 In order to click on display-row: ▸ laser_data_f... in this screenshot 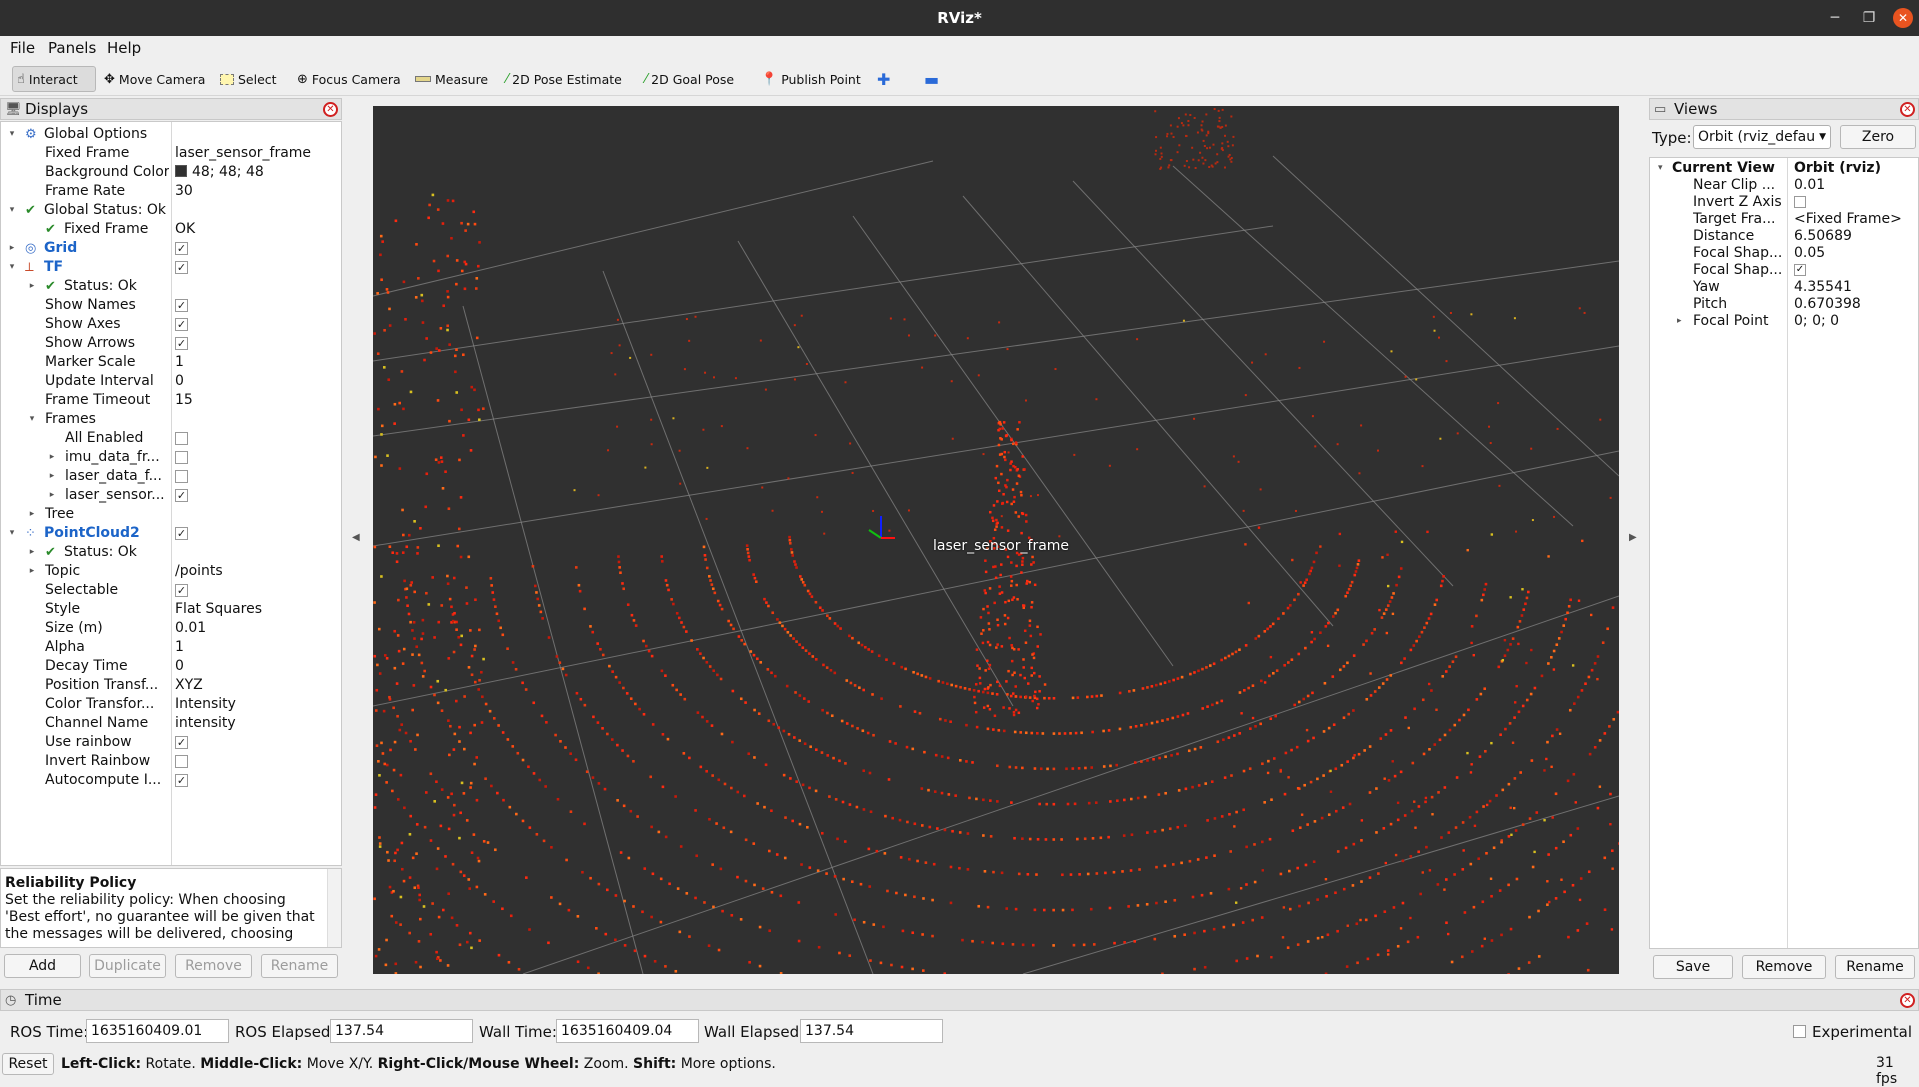, I will do `click(170, 476)`.